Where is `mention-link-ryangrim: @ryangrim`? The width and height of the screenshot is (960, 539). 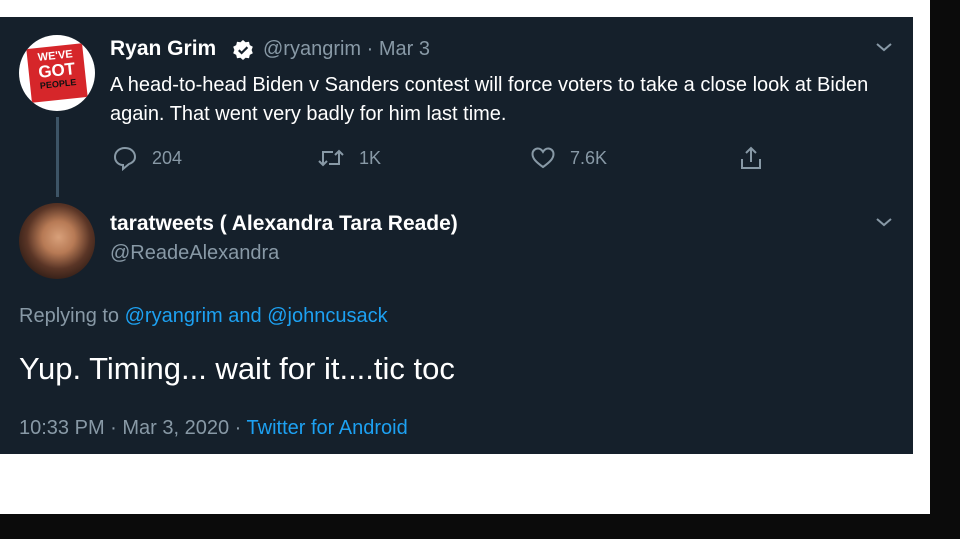 mention-link-ryangrim: @ryangrim is located at coordinates (174, 316).